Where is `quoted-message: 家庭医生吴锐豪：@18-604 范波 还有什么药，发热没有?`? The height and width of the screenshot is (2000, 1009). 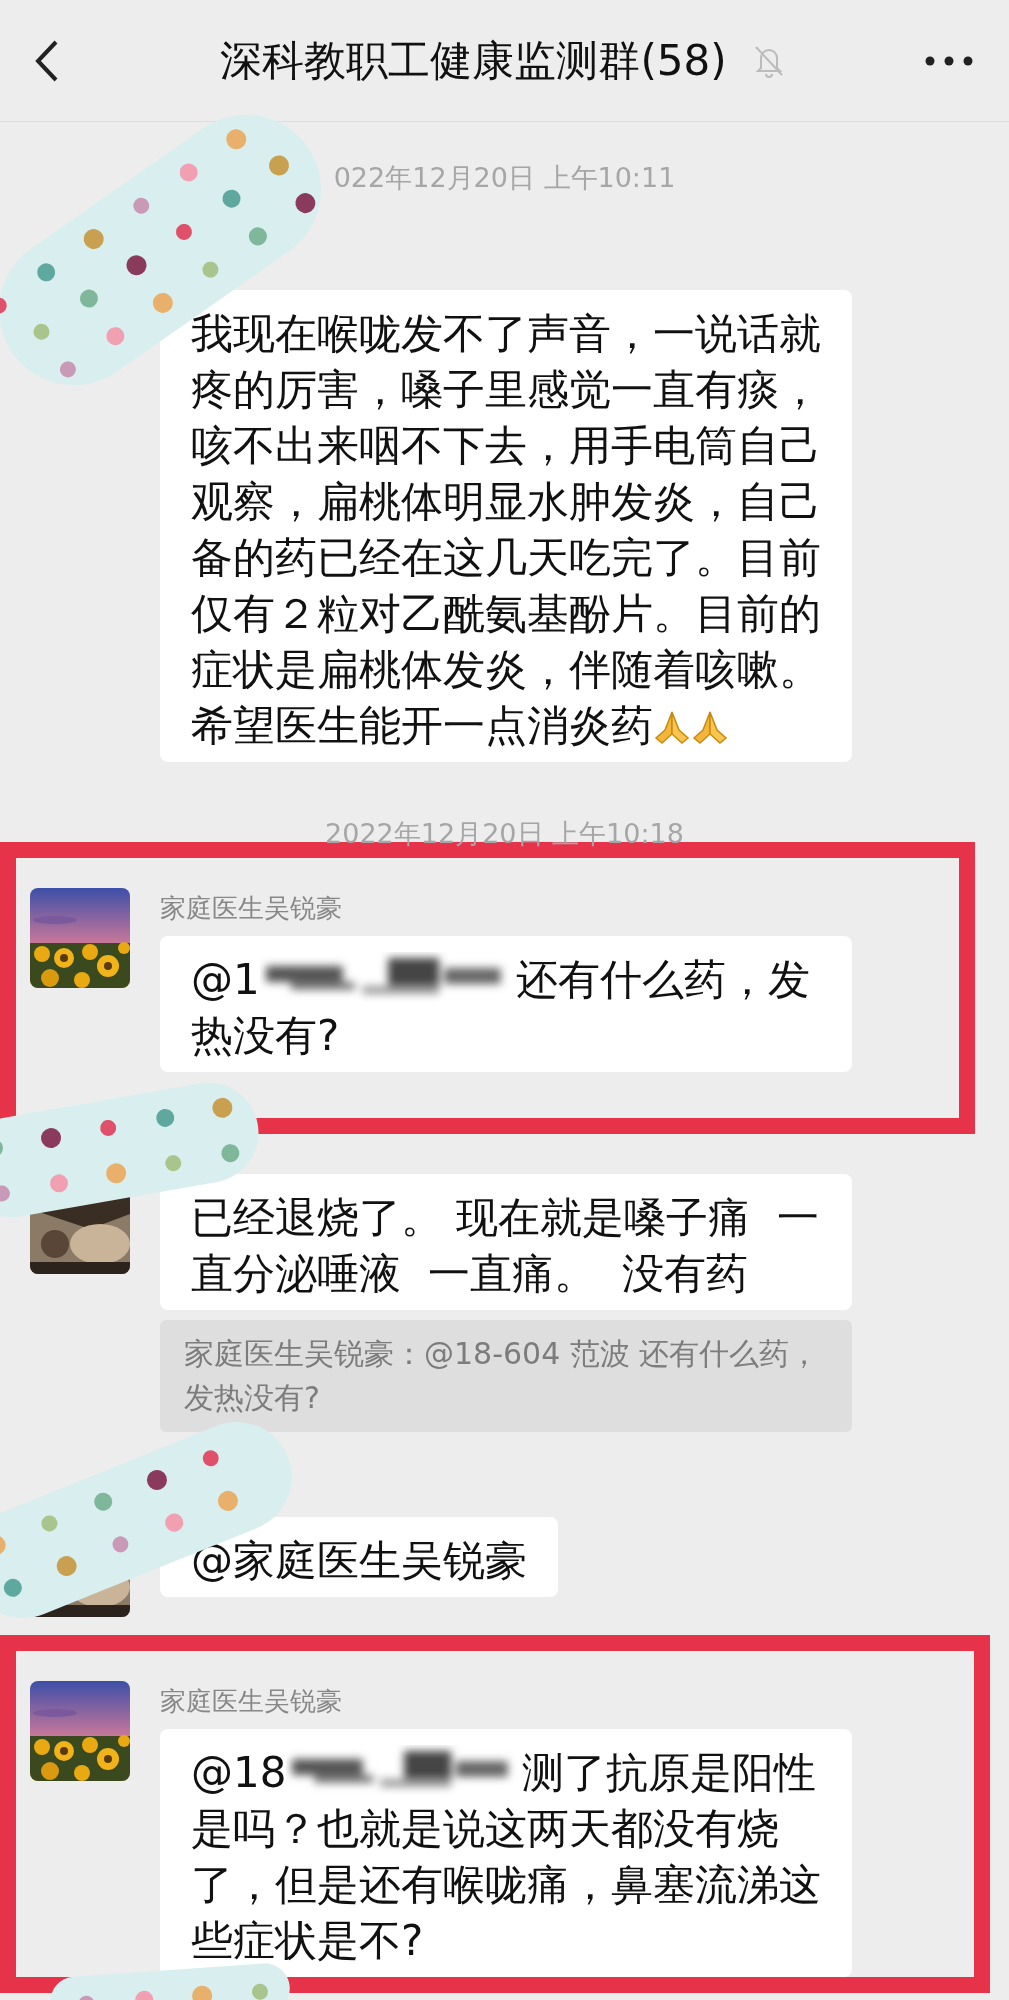
quoted-message: 家庭医生吴锐豪：@18-604 范波 还有什么药，发热没有? is located at coordinates (506, 1376).